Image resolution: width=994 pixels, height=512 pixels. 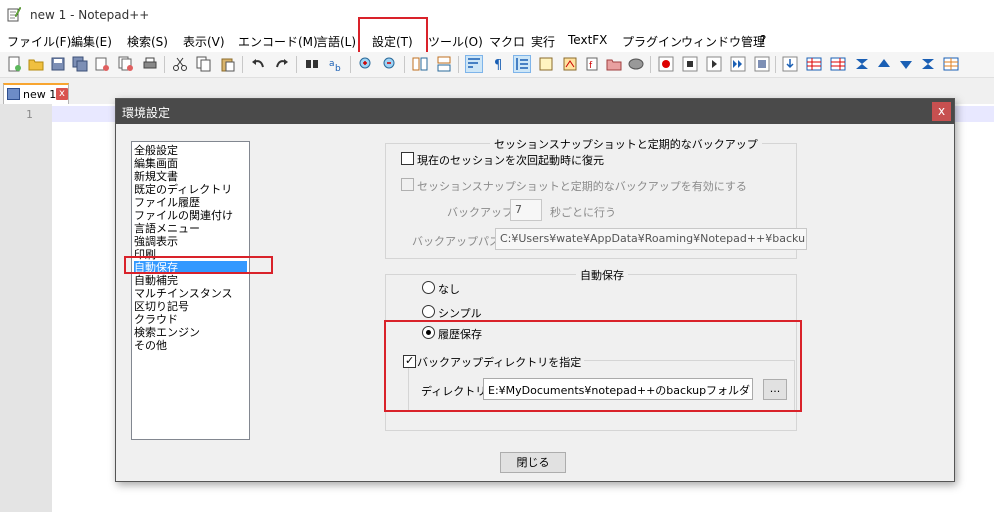 I want to click on textfx-grid2-icon, so click(x=838, y=64).